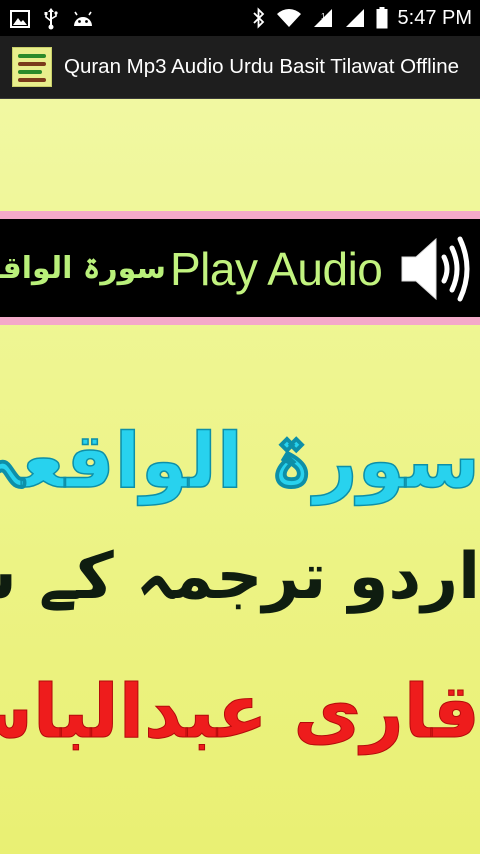 The width and height of the screenshot is (480, 854). What do you see at coordinates (240, 18) in the screenshot?
I see `status-bar: 1 5:47 PM` at bounding box center [240, 18].